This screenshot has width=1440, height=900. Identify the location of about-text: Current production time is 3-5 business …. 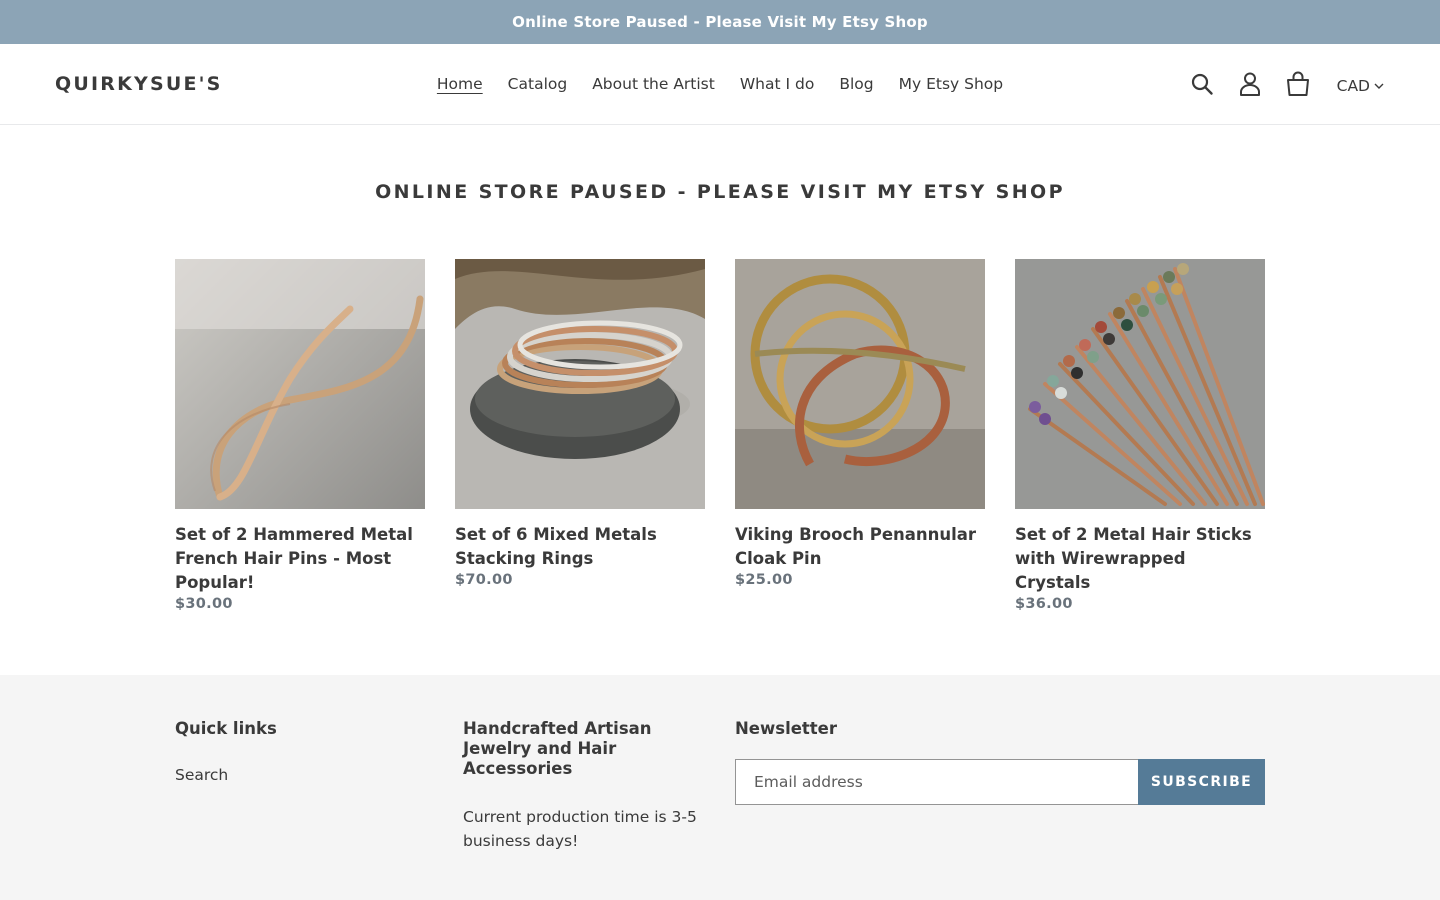
(580, 829).